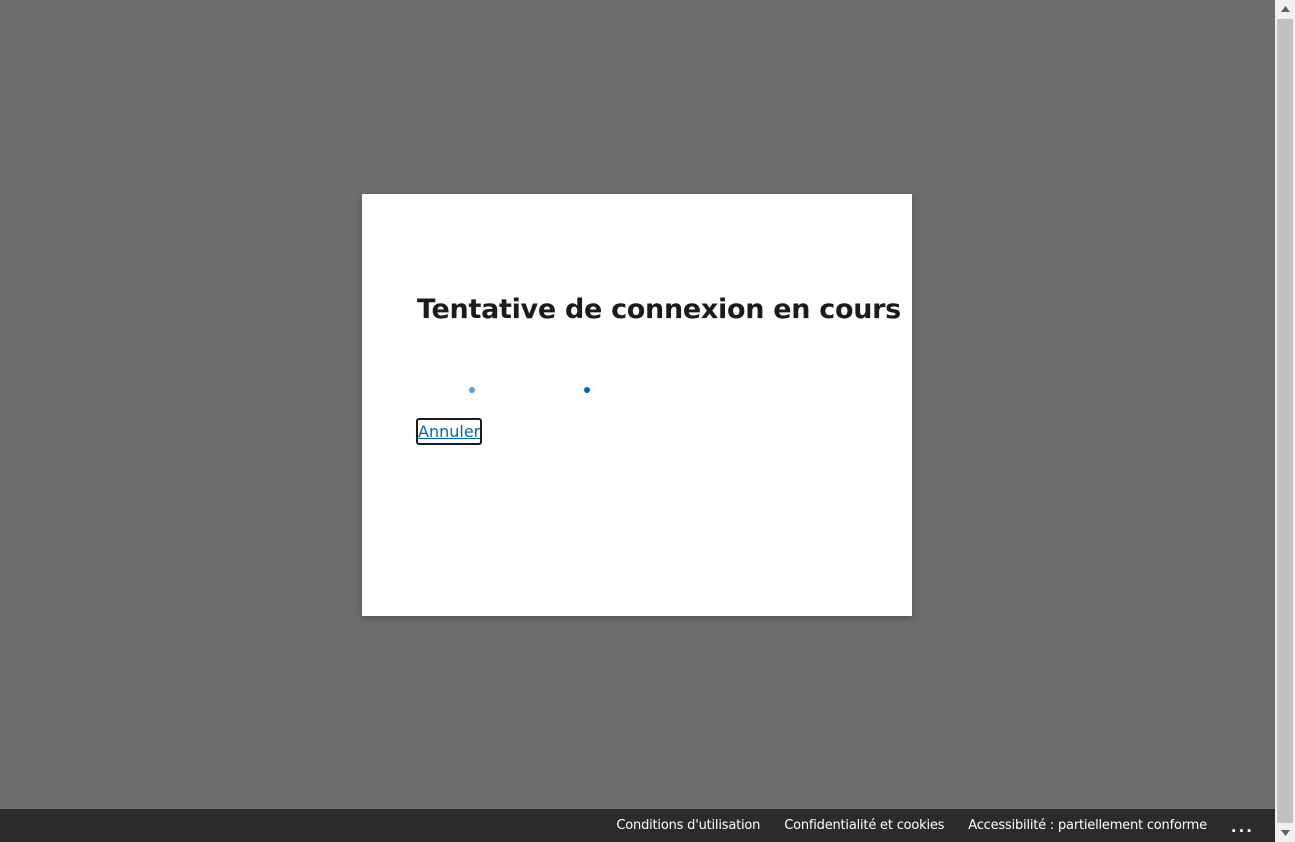  What do you see at coordinates (1285, 833) in the screenshot?
I see `scroll-down-icon` at bounding box center [1285, 833].